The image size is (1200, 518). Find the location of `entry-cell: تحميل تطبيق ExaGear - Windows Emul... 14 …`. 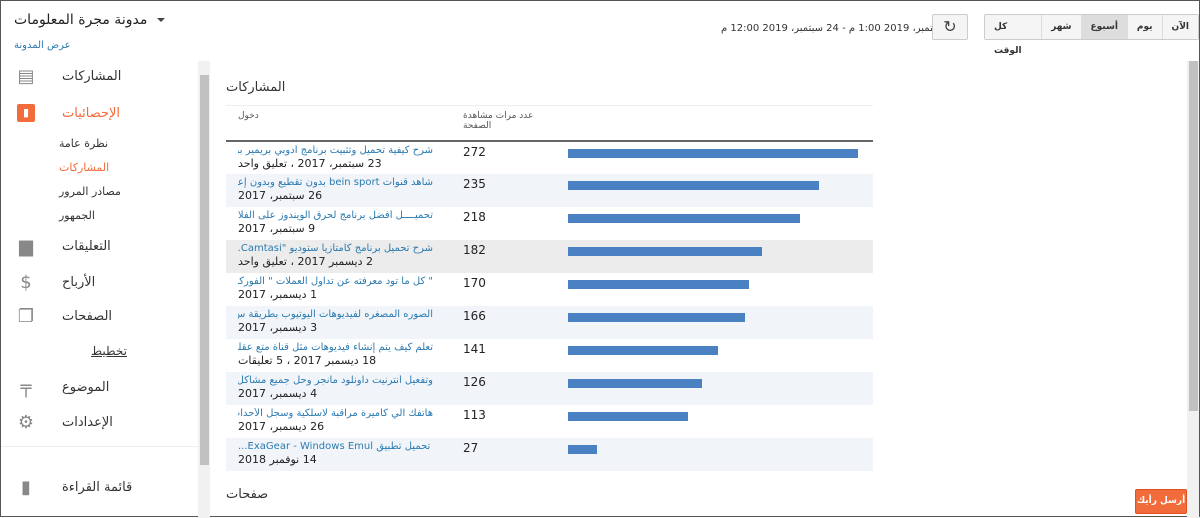

entry-cell: تحميل تطبيق ExaGear - Windows Emul... 14 … is located at coordinates (338, 454).